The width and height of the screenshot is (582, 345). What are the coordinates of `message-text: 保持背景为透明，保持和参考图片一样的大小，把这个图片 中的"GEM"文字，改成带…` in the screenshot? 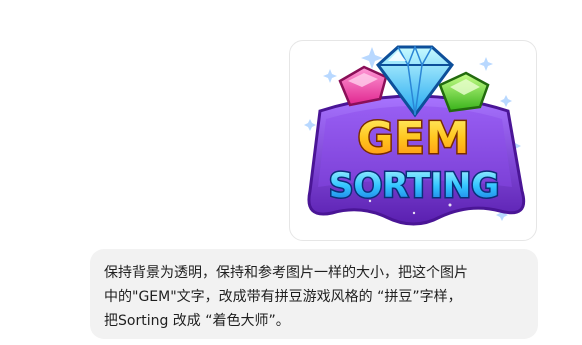 It's located at (313, 297).